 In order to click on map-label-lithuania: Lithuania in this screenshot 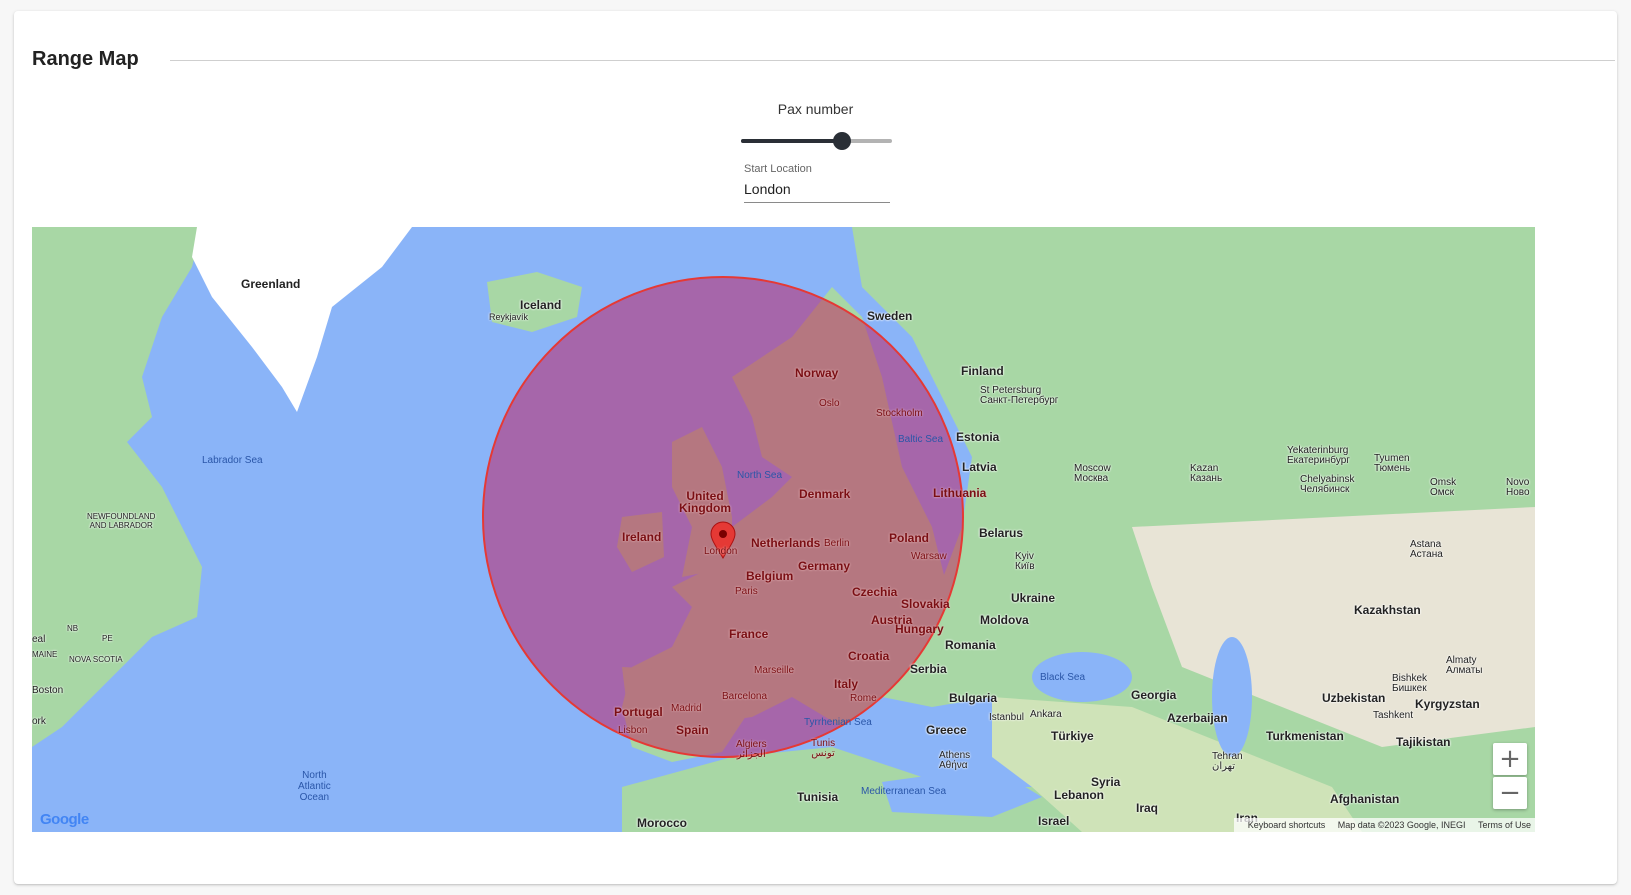, I will do `click(960, 493)`.